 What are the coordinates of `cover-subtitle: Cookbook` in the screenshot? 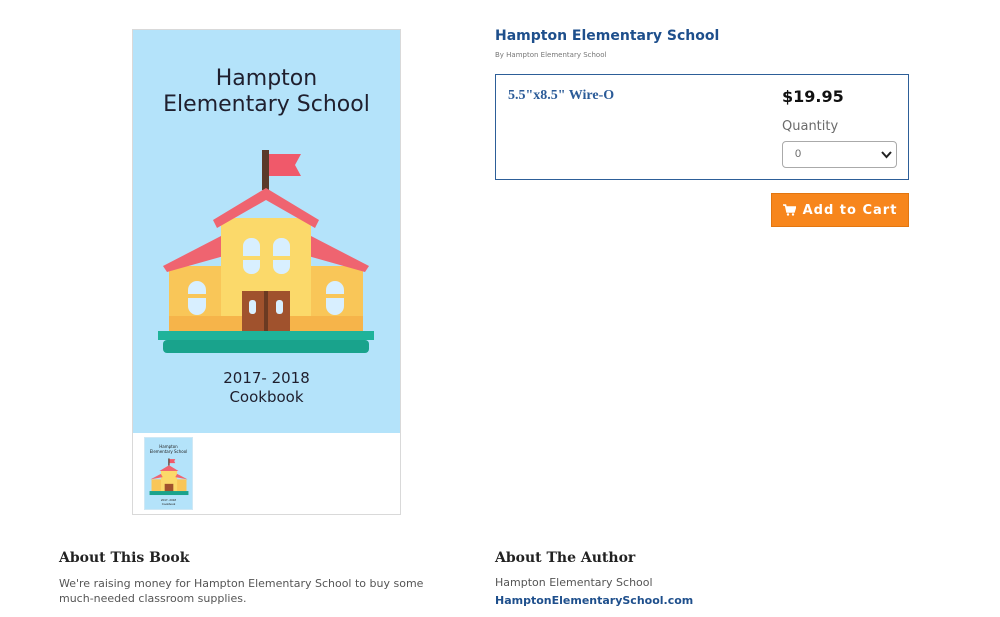 It's located at (266, 397).